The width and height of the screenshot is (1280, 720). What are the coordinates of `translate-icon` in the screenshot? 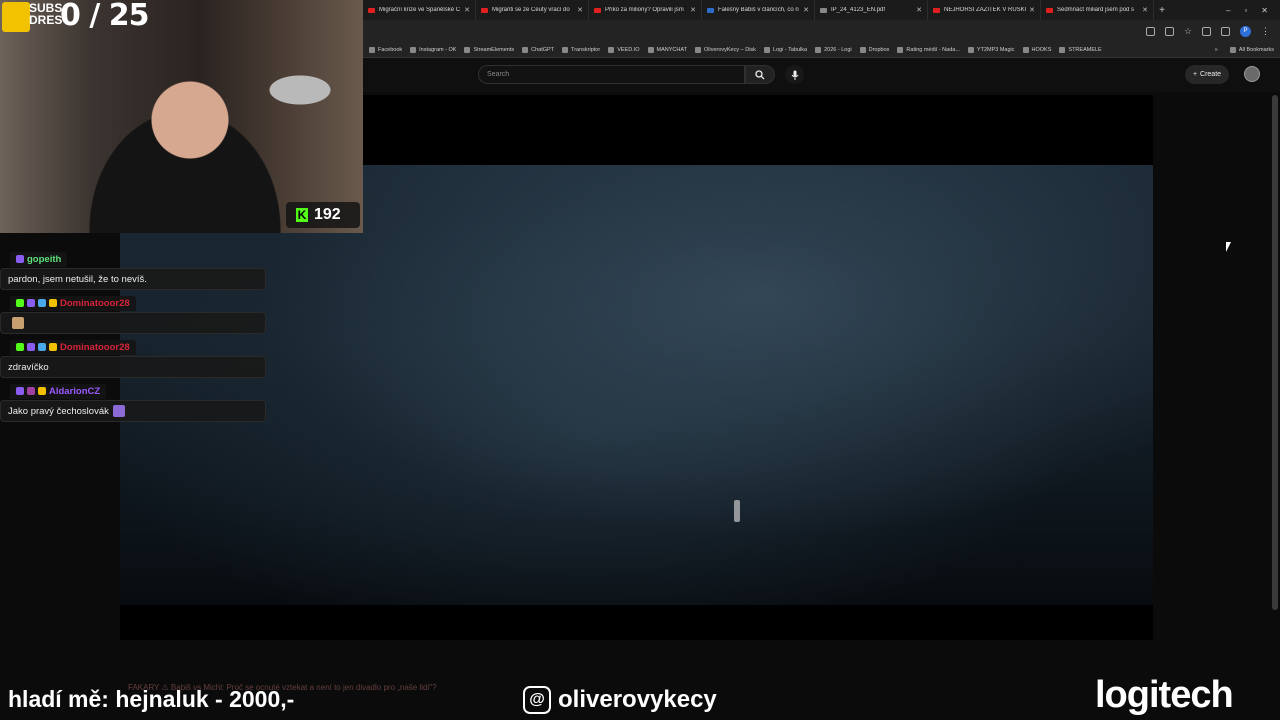 It's located at (1150, 31).